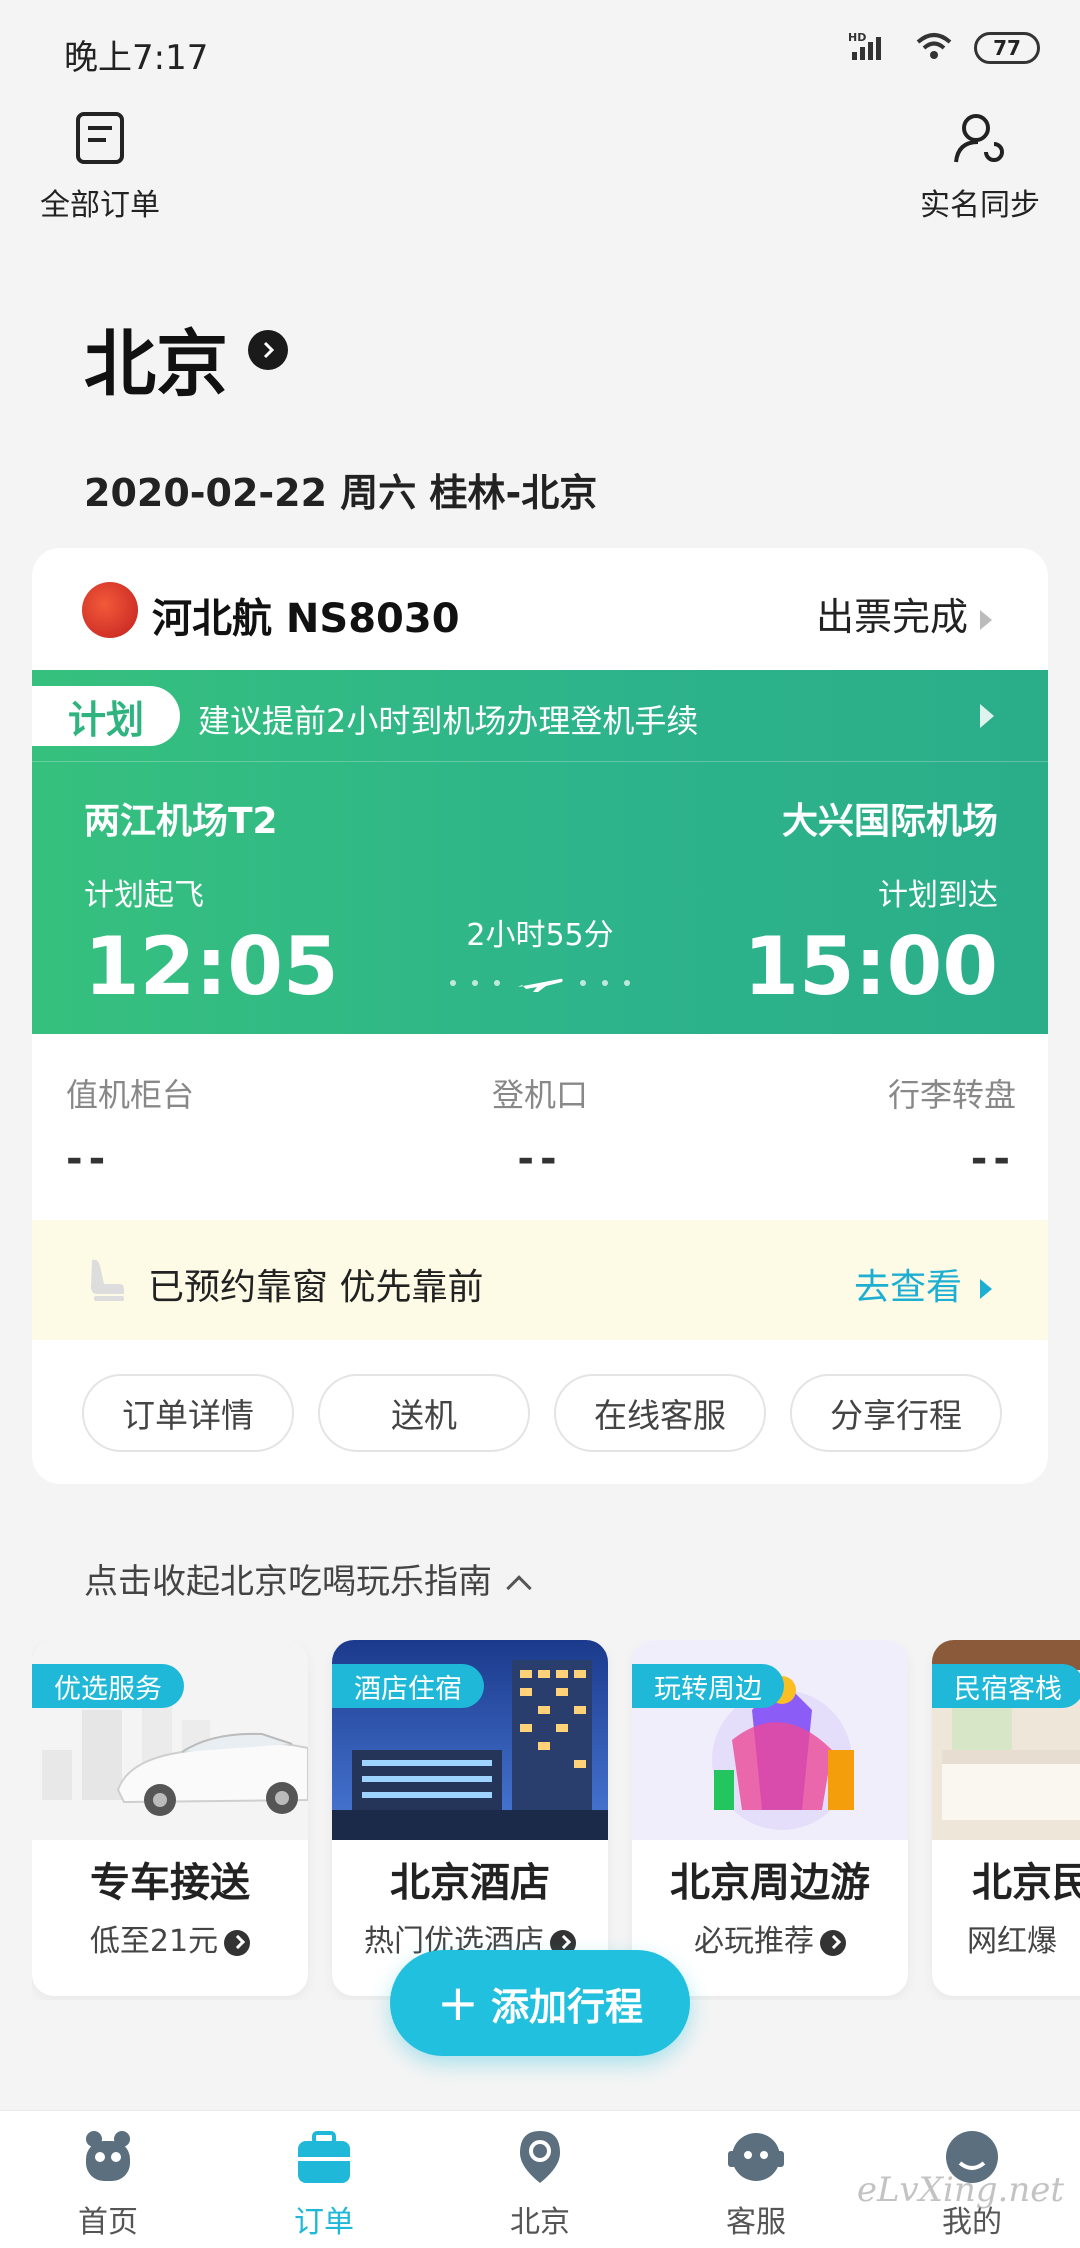 This screenshot has height=2248, width=1080. I want to click on baggage-label: 行李转盘, so click(951, 1095).